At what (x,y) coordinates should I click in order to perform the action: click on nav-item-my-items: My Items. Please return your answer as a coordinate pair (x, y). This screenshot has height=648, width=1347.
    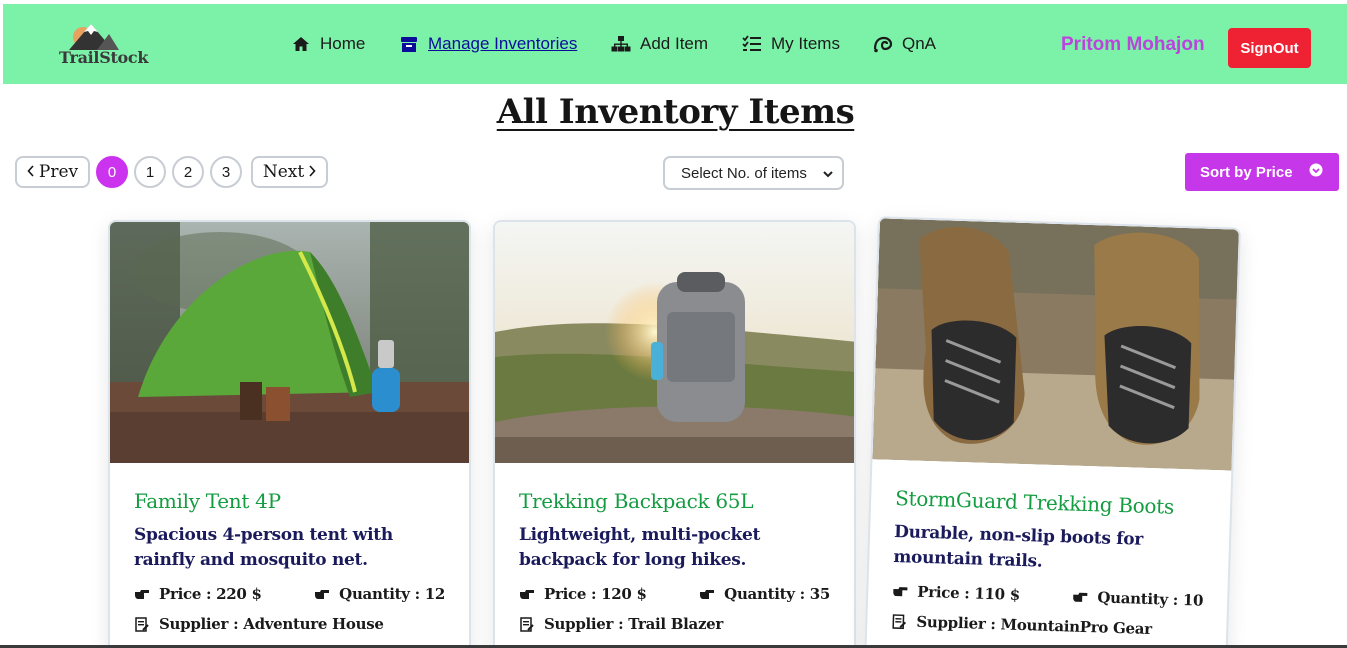
    Looking at the image, I should click on (791, 44).